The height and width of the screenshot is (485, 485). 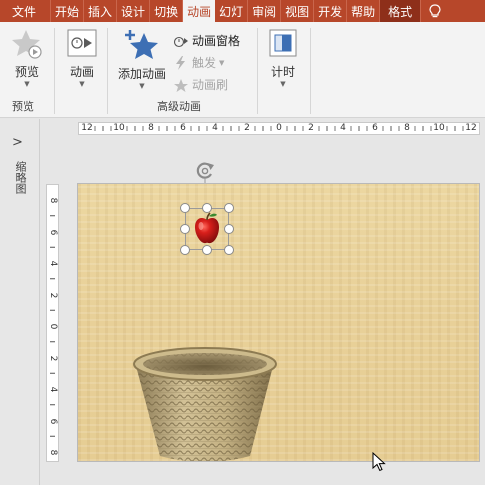 I want to click on preview-label: 预览, so click(x=26, y=72).